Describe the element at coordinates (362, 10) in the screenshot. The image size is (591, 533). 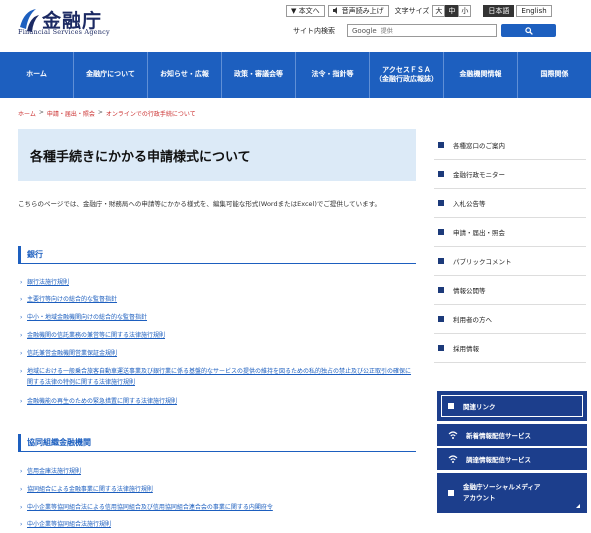
I see `voice-reading-label: 音声読み上げ` at that location.